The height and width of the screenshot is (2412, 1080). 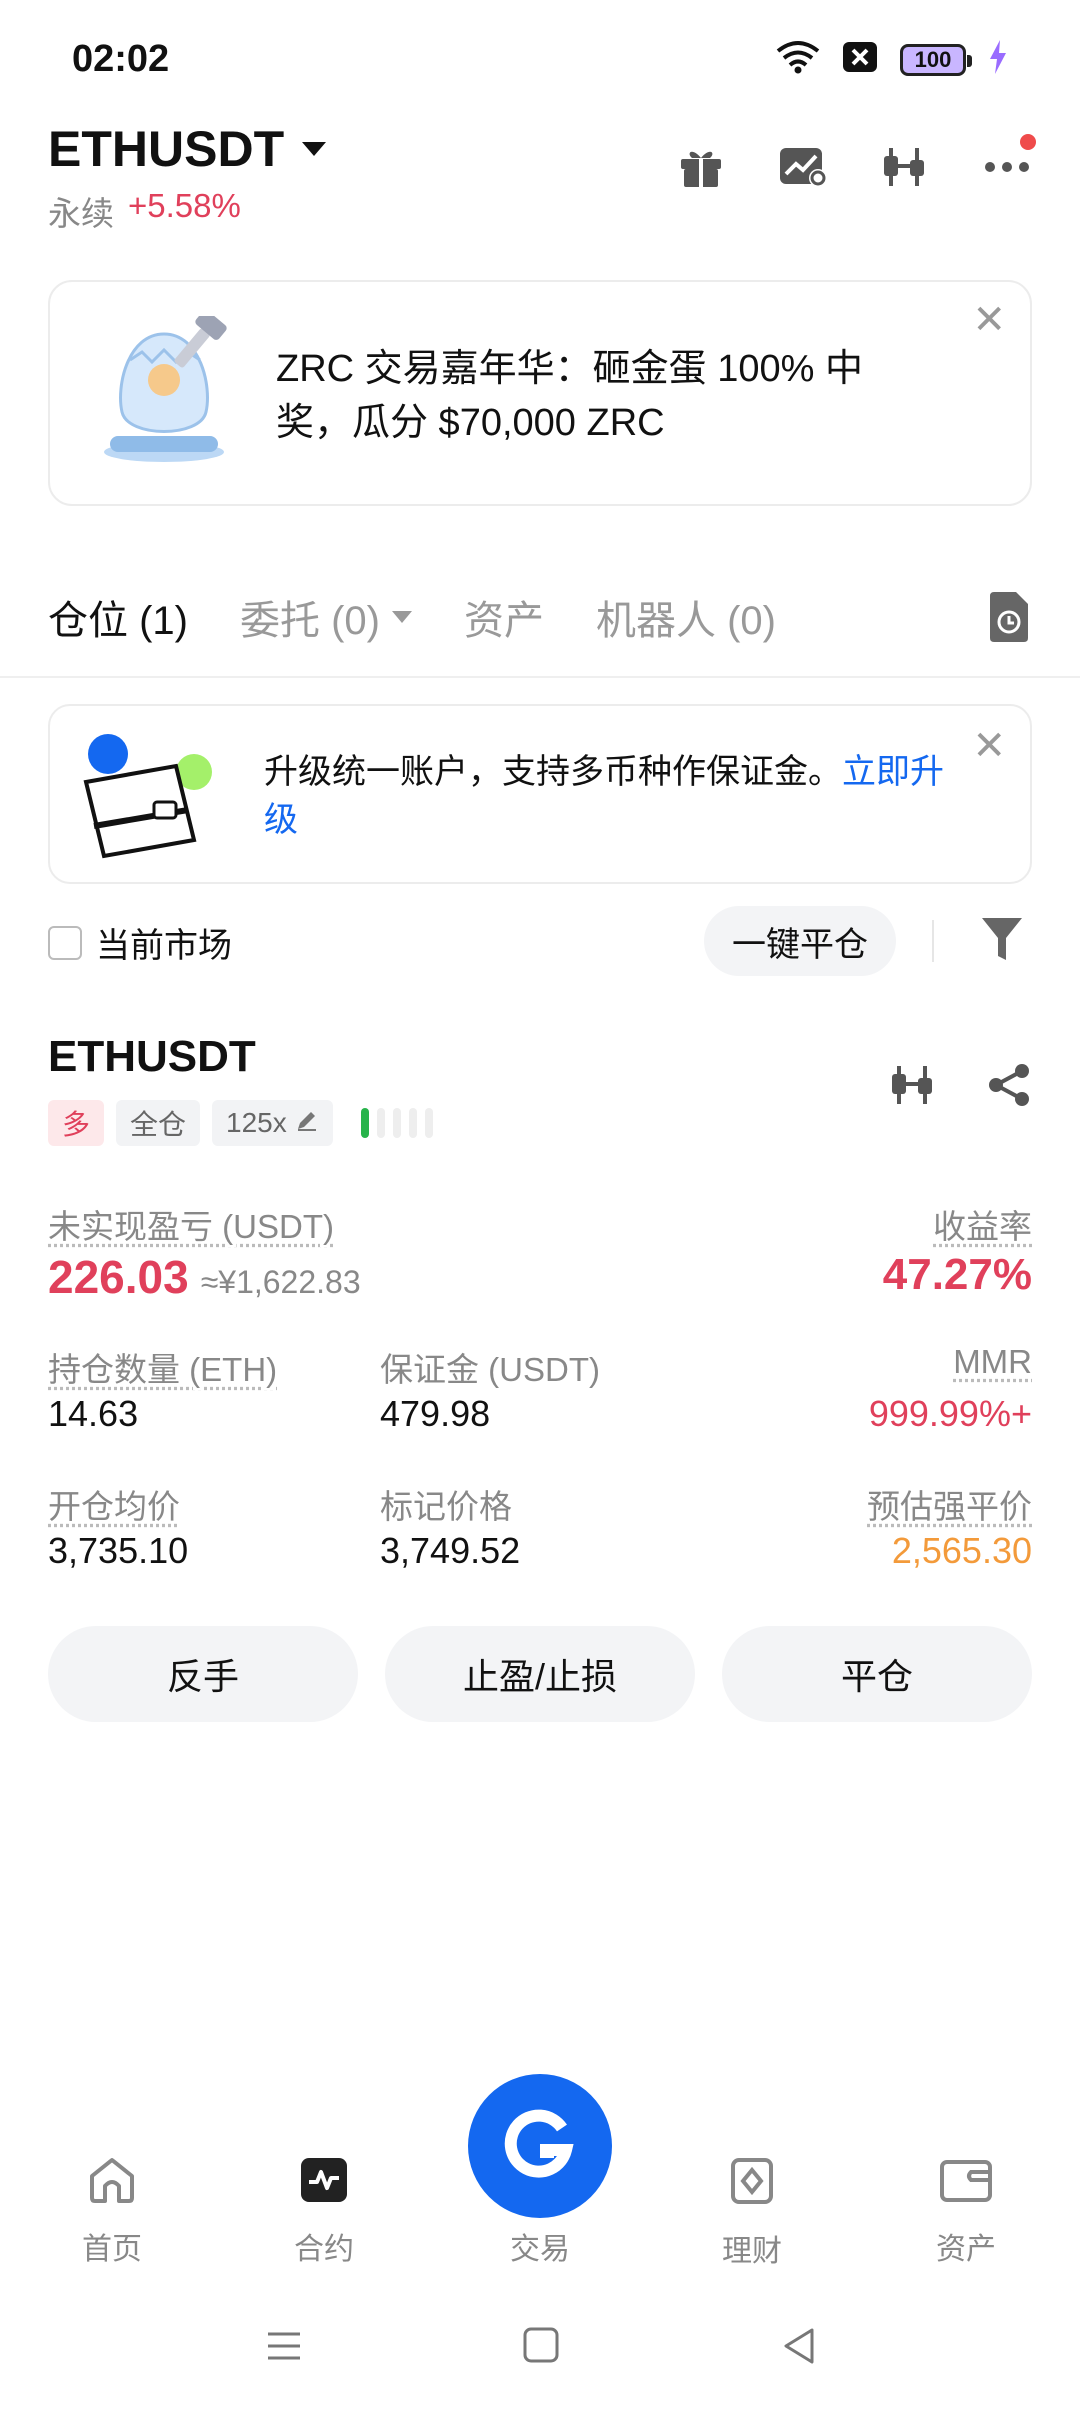 I want to click on chart-settings-icon, so click(x=803, y=167).